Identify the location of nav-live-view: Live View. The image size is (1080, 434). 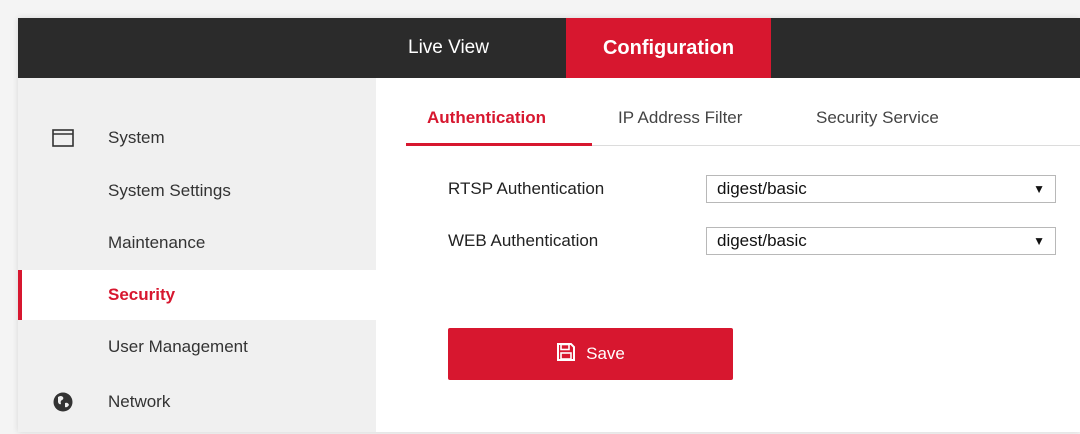
(486, 48).